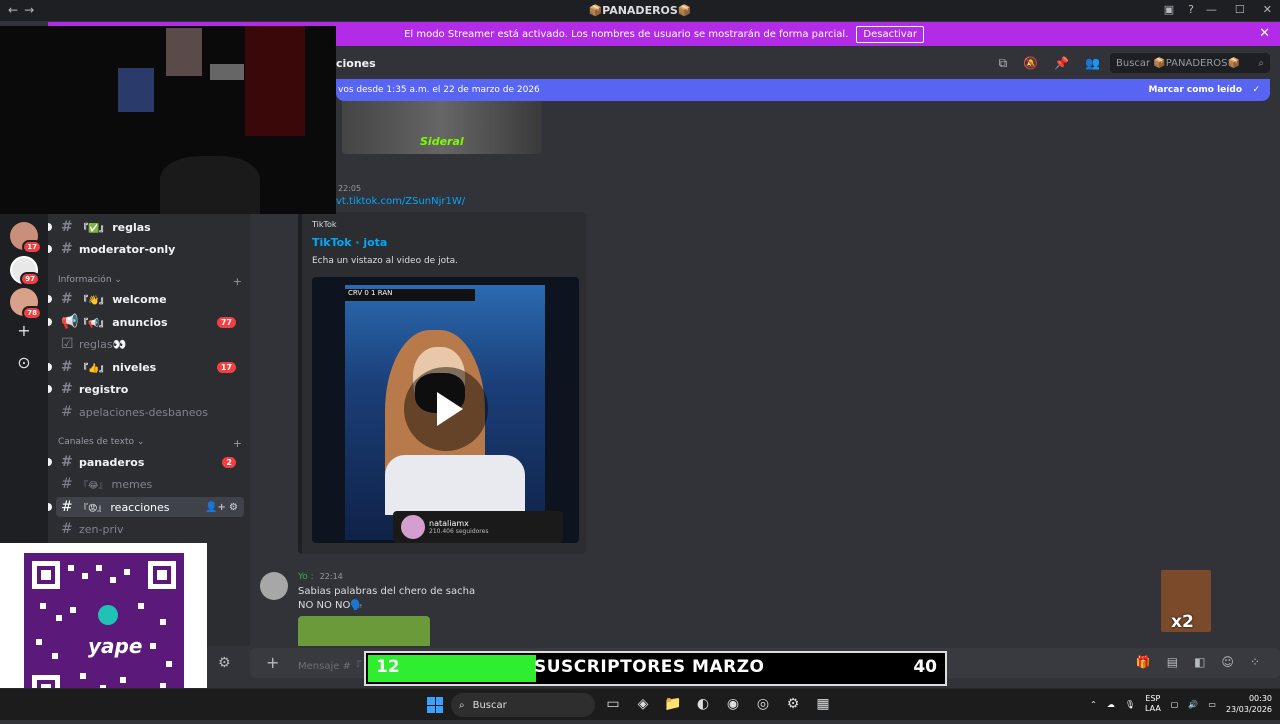 This screenshot has width=1280, height=724. What do you see at coordinates (1264, 33) in the screenshot?
I see `close-banner-icon: ✕` at bounding box center [1264, 33].